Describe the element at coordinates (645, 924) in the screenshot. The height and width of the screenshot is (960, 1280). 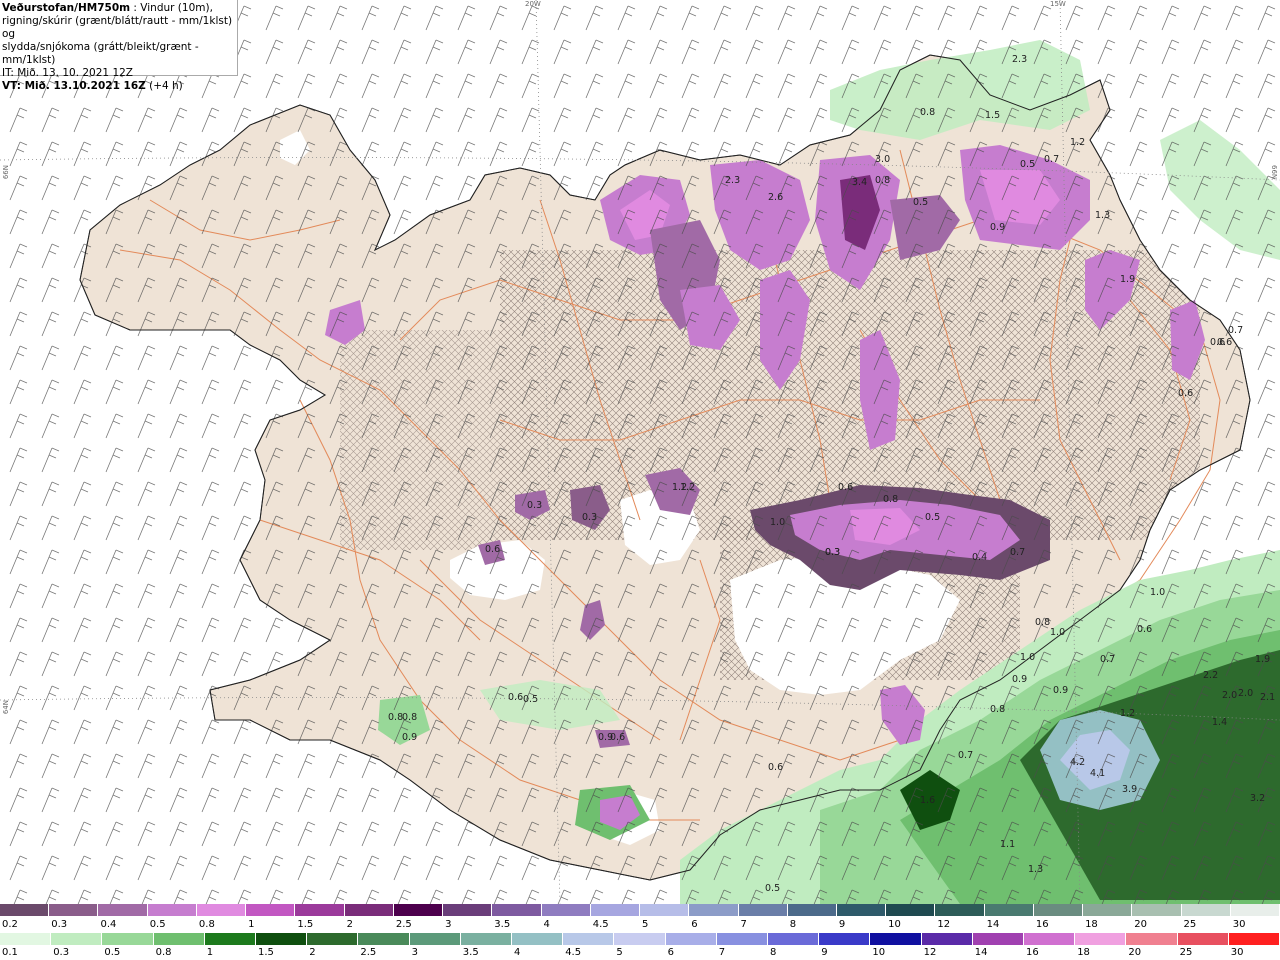
I see `legend-label: 5` at that location.